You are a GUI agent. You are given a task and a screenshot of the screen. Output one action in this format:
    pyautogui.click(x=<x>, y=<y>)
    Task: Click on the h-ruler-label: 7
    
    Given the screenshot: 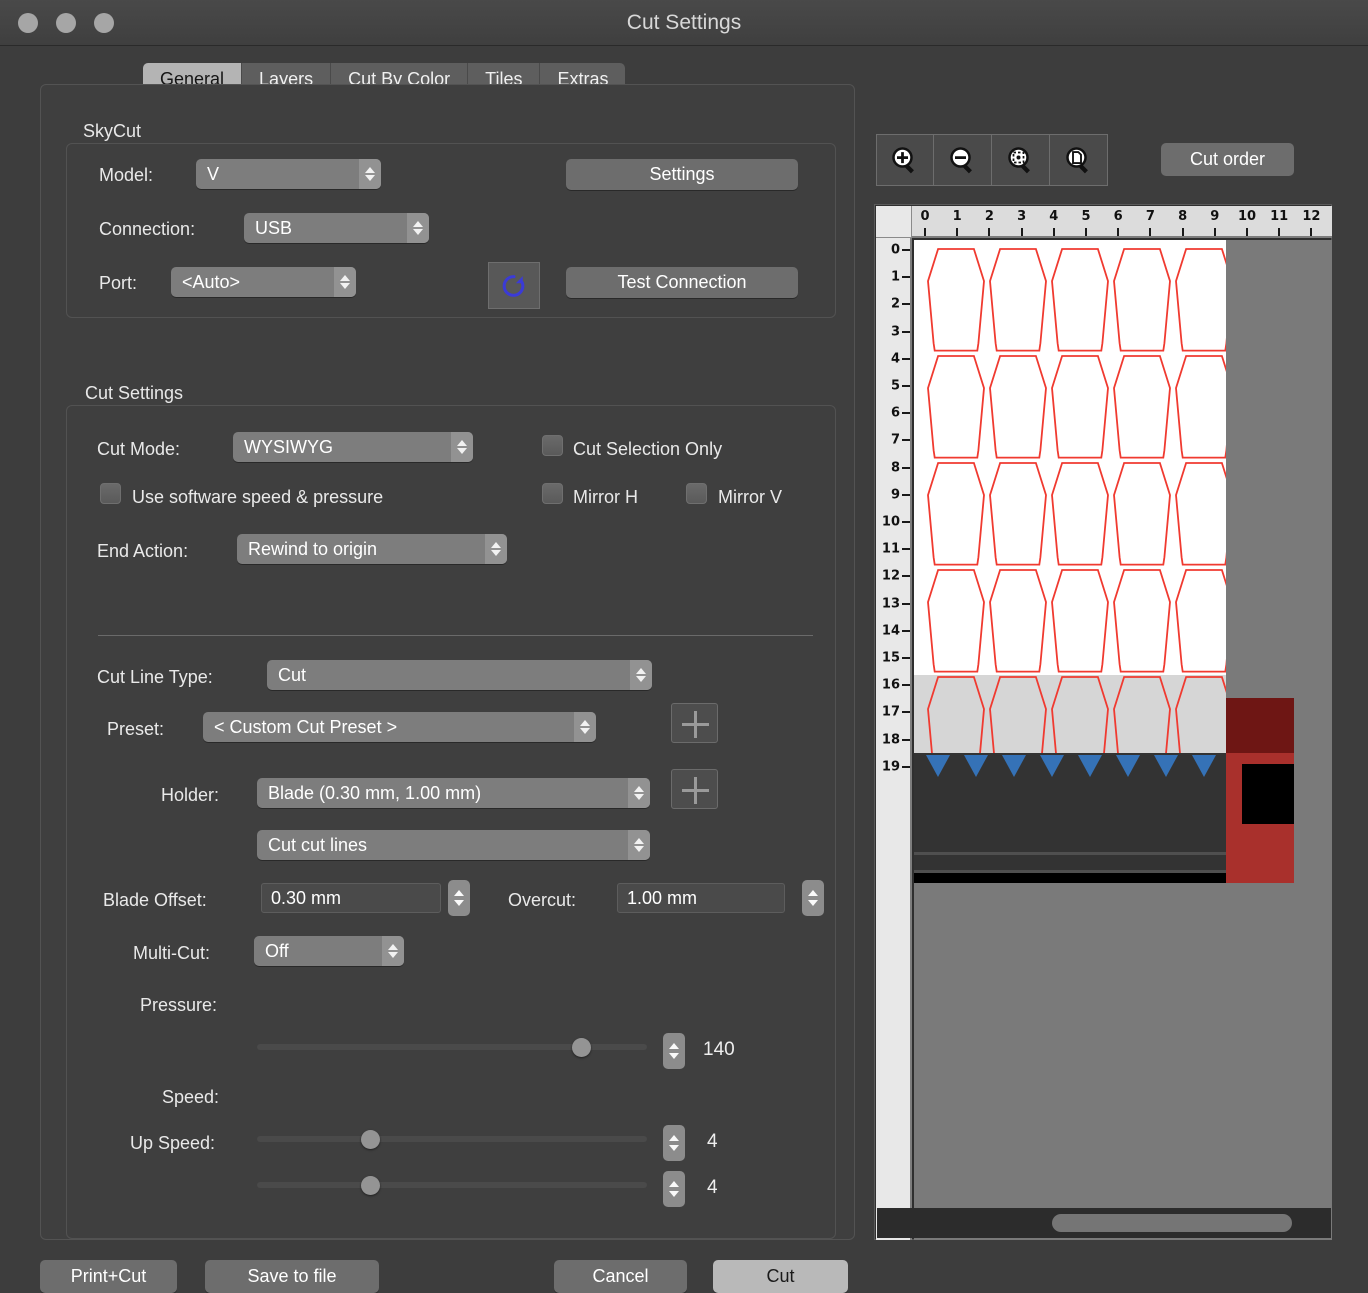 What is the action you would take?
    pyautogui.click(x=1150, y=216)
    